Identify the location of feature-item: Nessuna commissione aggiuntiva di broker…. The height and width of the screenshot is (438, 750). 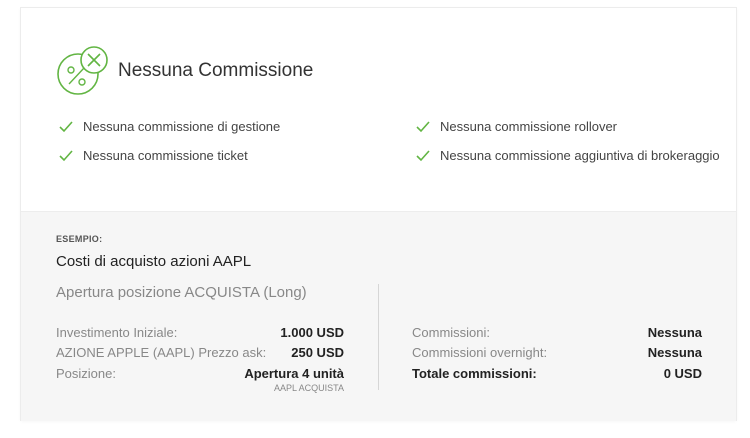
(568, 155).